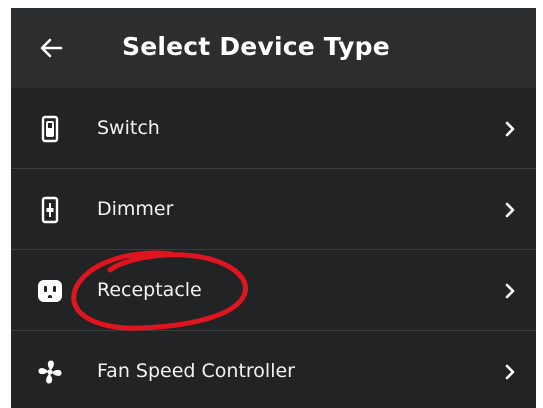 The image size is (543, 408). I want to click on page-title: Select Device Type, so click(256, 46).